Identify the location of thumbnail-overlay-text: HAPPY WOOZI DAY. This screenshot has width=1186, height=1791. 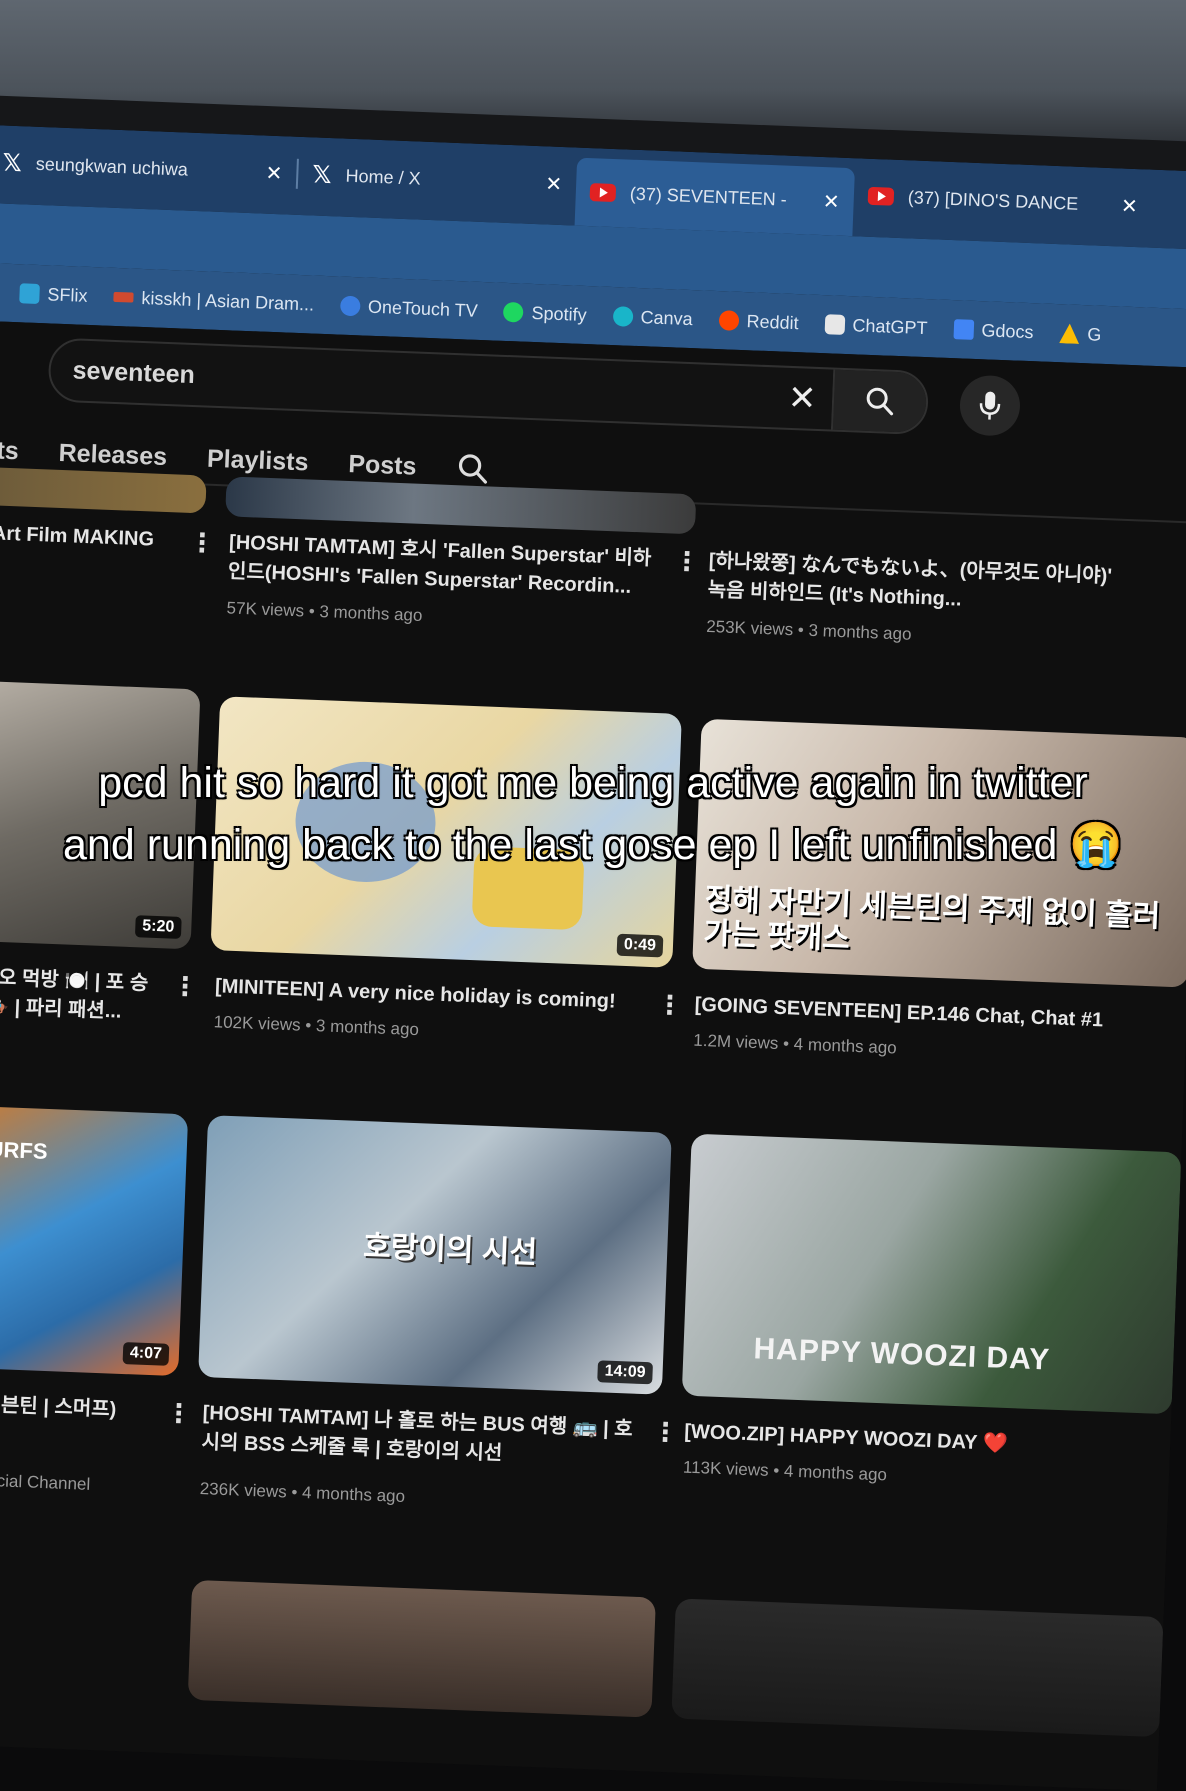
(902, 1354).